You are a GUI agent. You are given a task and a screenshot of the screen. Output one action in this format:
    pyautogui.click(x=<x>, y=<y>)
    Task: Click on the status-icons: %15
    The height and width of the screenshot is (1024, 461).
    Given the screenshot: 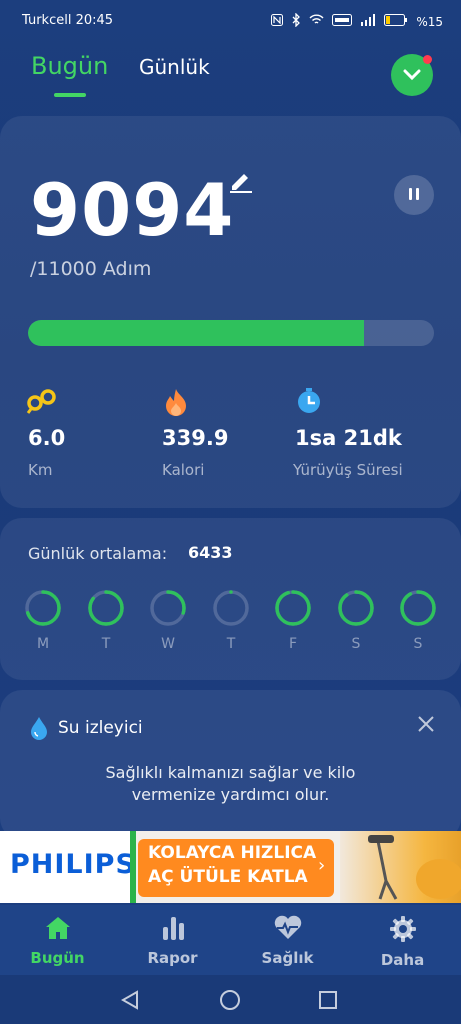 What is the action you would take?
    pyautogui.click(x=357, y=21)
    